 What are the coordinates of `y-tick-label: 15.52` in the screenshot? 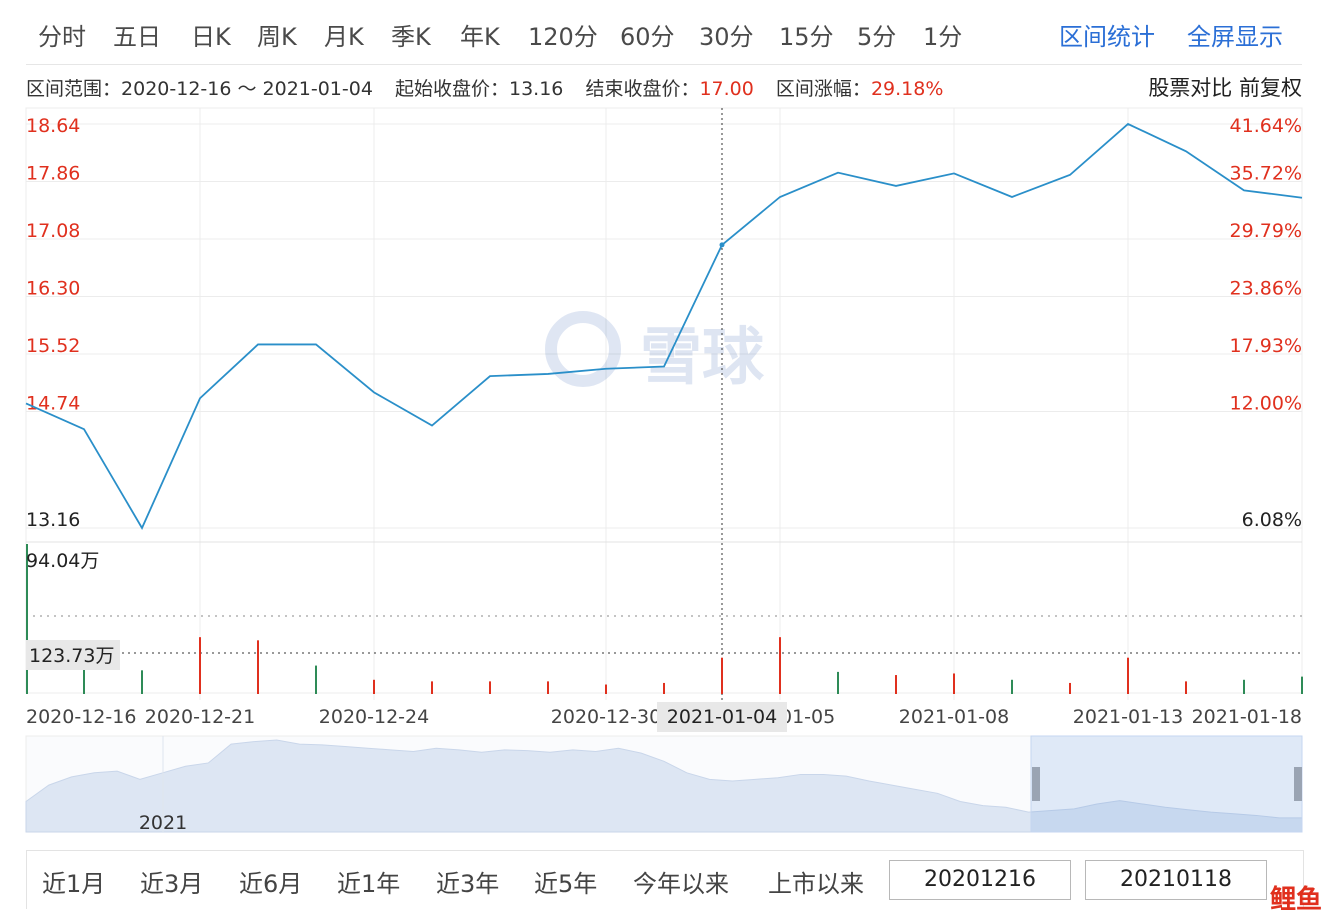 It's located at (53, 346).